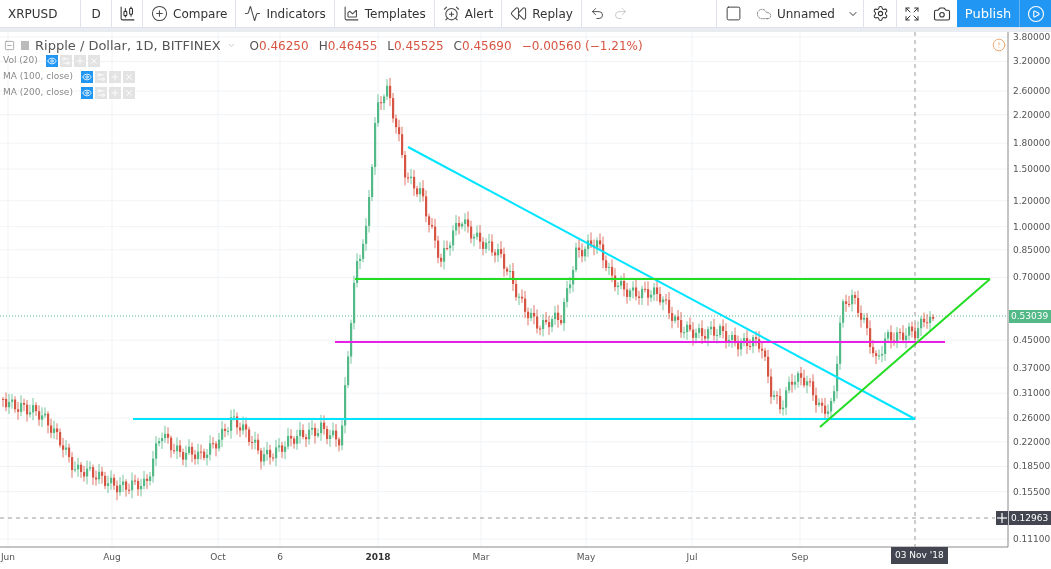 The image size is (1051, 569). Describe the element at coordinates (1032, 491) in the screenshot. I see `price-label: 0.15500` at that location.